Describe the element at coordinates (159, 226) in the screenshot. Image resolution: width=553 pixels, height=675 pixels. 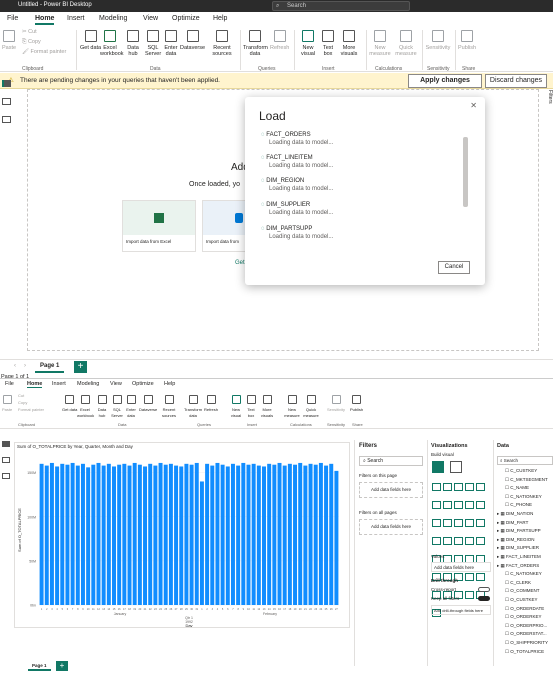
I see `import-excel-card: Import data from Excel` at that location.